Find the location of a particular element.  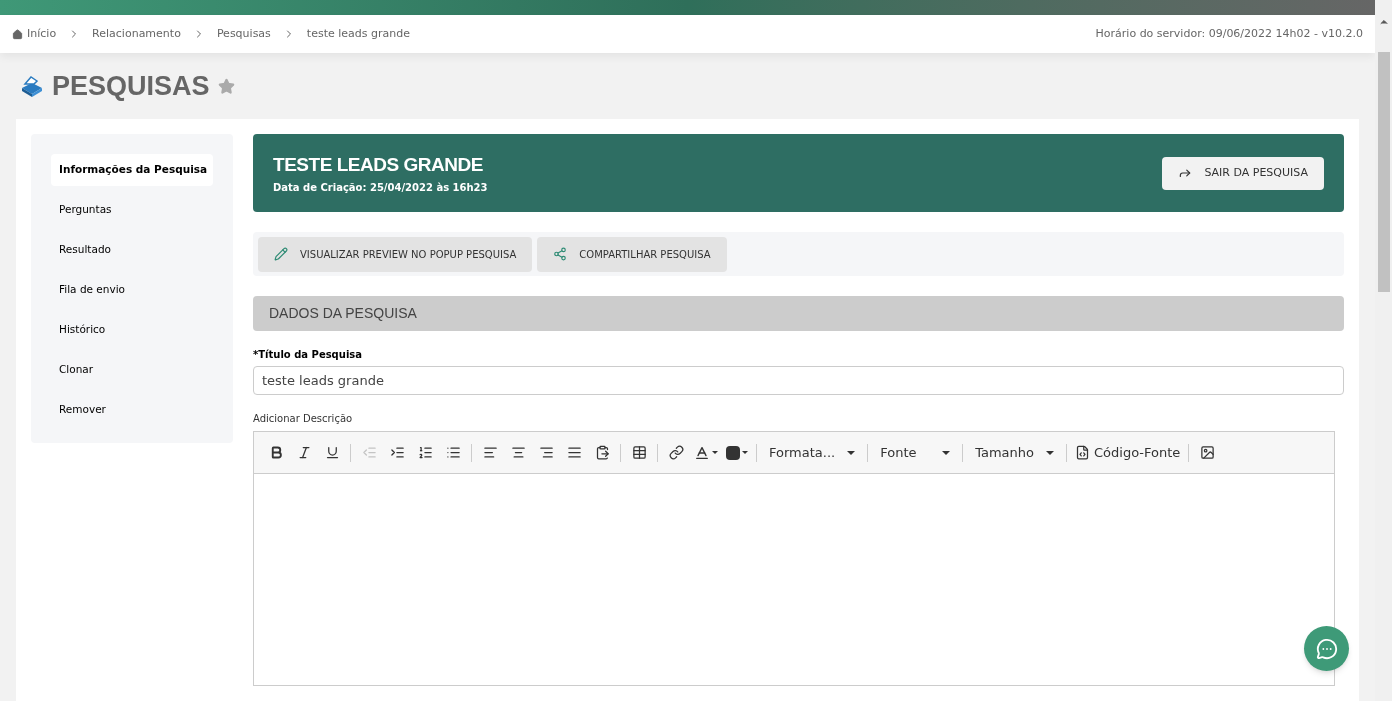

description-label: Adicionar Descrição is located at coordinates (303, 419).